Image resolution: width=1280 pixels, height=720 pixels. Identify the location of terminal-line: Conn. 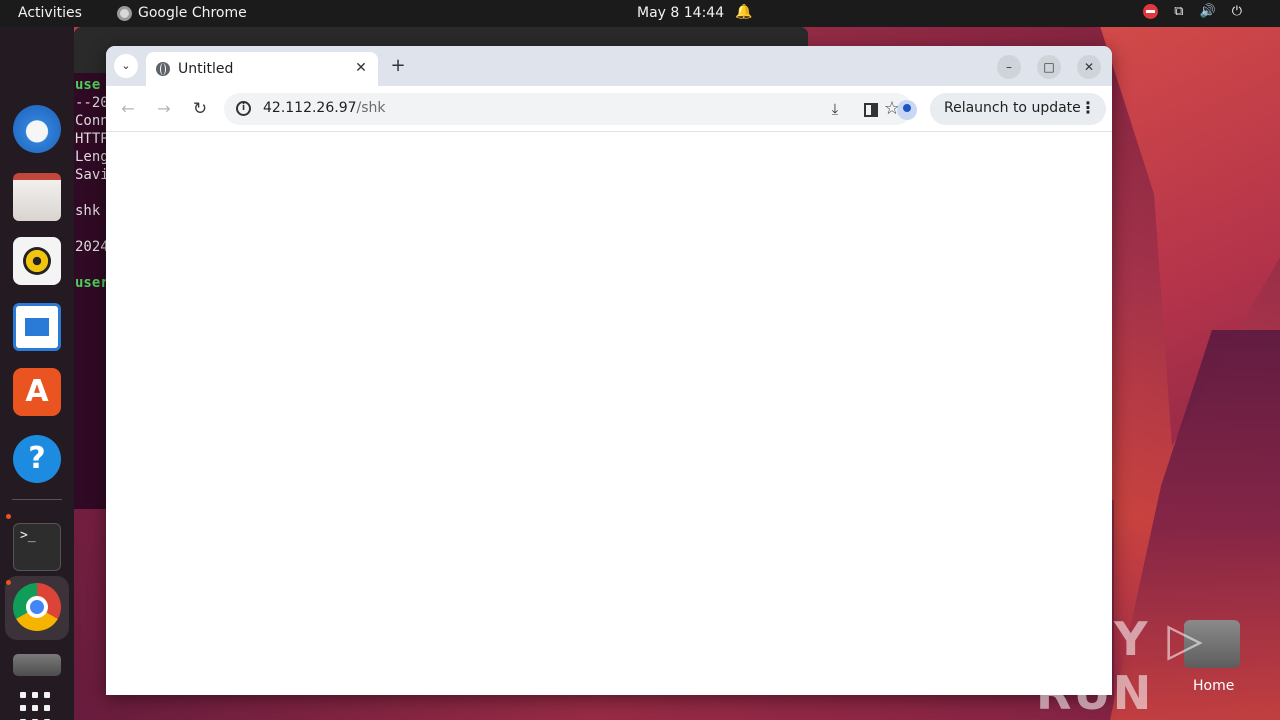
(92, 121).